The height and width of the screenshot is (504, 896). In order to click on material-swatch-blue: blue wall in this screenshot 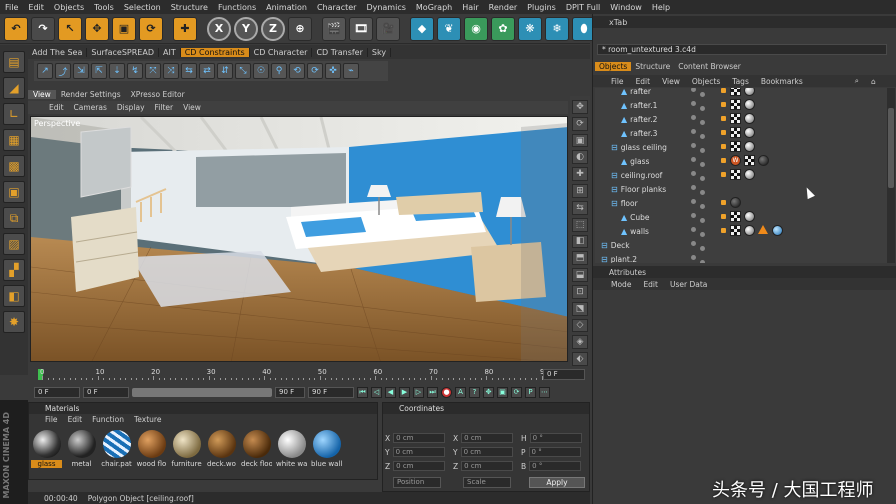, I will do `click(326, 449)`.